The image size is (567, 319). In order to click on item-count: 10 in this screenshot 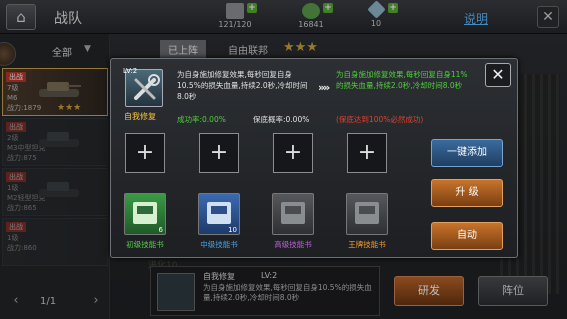, I will do `click(232, 230)`.